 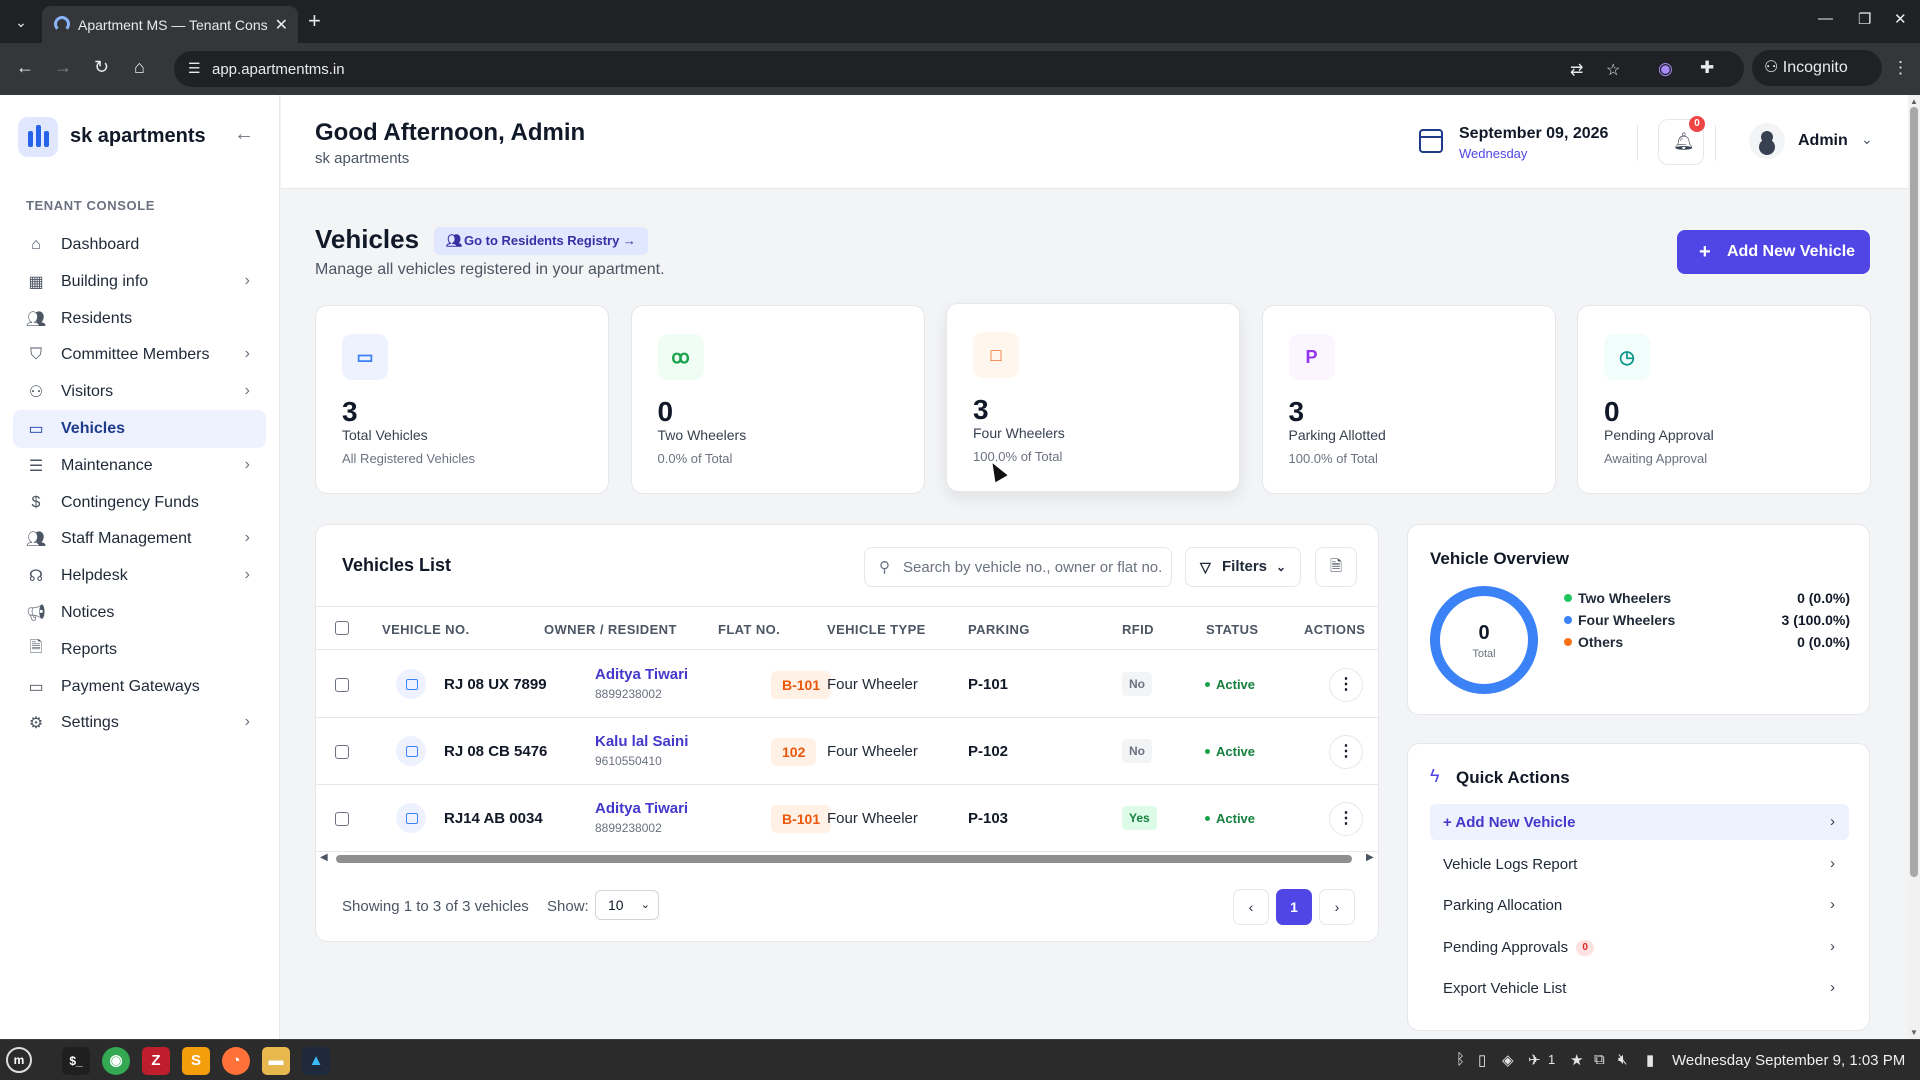 I want to click on maximize-icon: ❐, so click(x=1864, y=19).